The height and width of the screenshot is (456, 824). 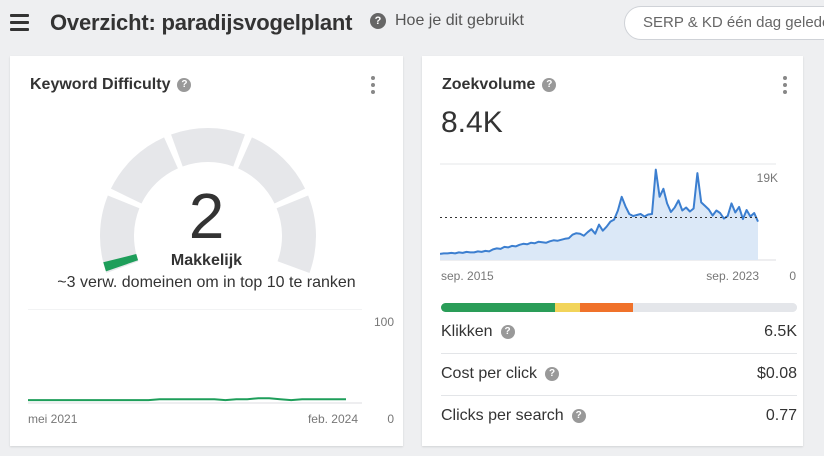 I want to click on metric-label: Clicks per search ?, so click(x=513, y=416).